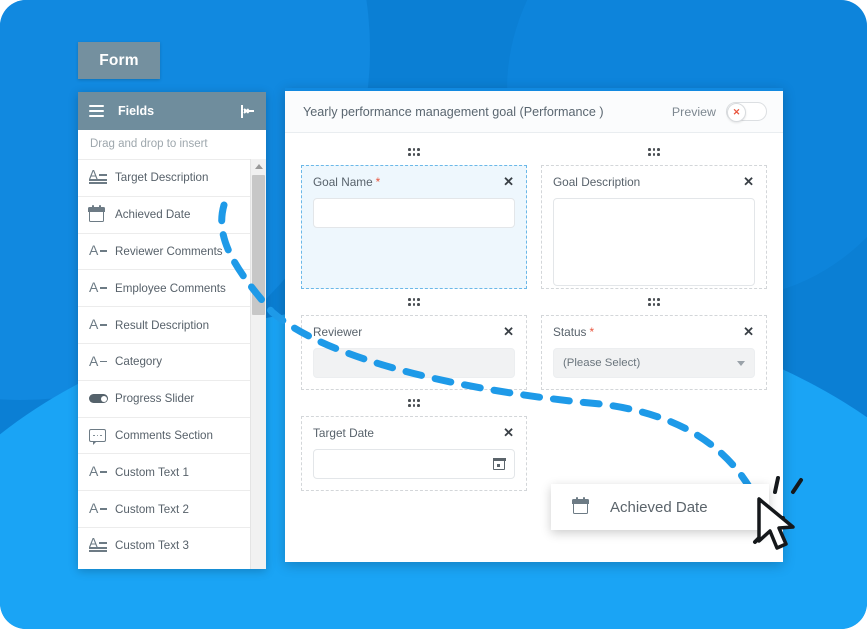 The image size is (867, 629). What do you see at coordinates (347, 182) in the screenshot?
I see `form-field-label: Goal Name *` at bounding box center [347, 182].